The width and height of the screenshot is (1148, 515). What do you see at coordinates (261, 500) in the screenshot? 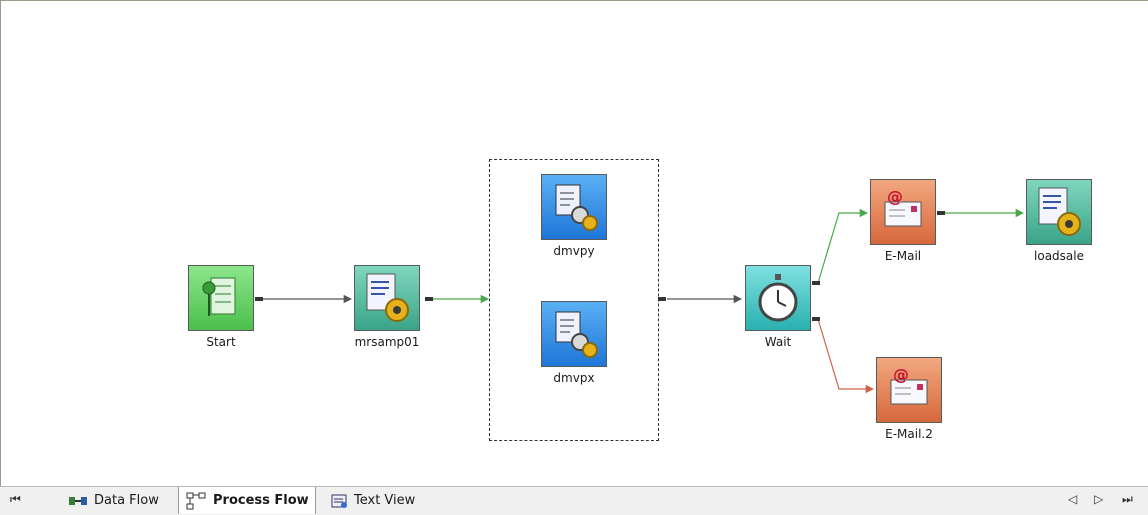
I see `tab-label: Process Flow` at bounding box center [261, 500].